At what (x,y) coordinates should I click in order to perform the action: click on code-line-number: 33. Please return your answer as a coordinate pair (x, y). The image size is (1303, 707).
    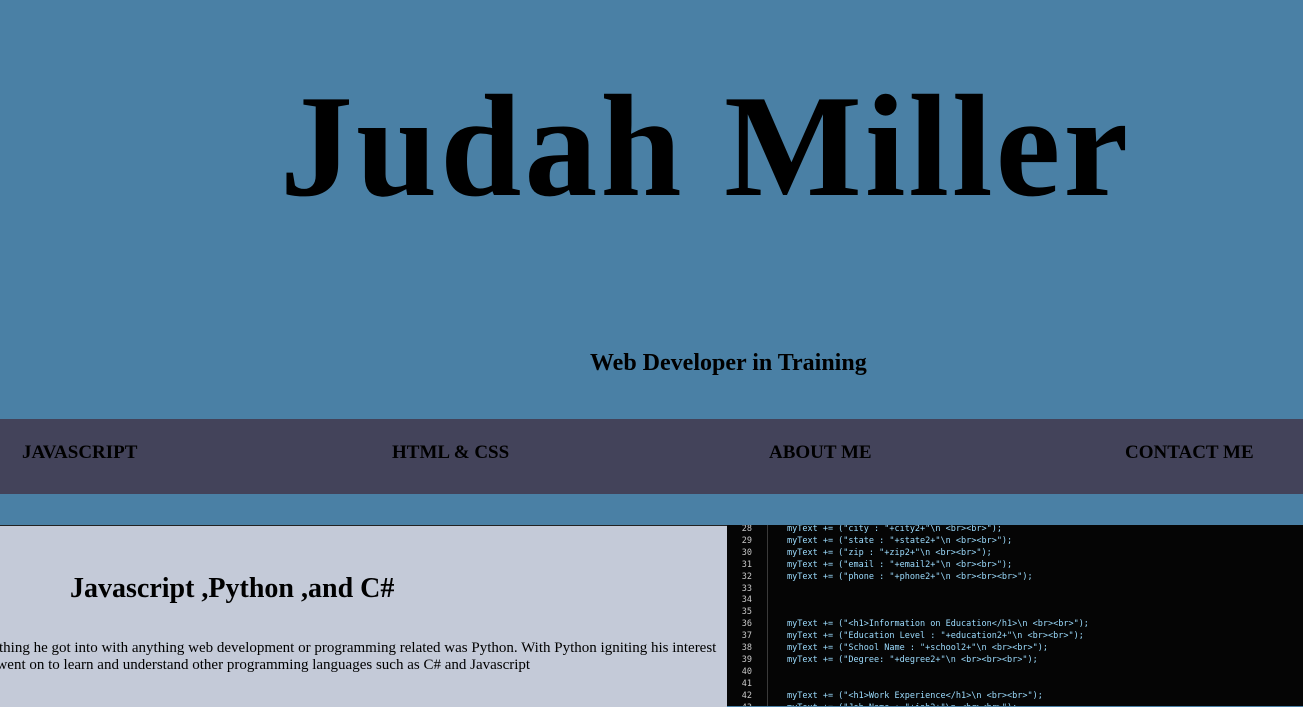
    Looking at the image, I should click on (746, 588).